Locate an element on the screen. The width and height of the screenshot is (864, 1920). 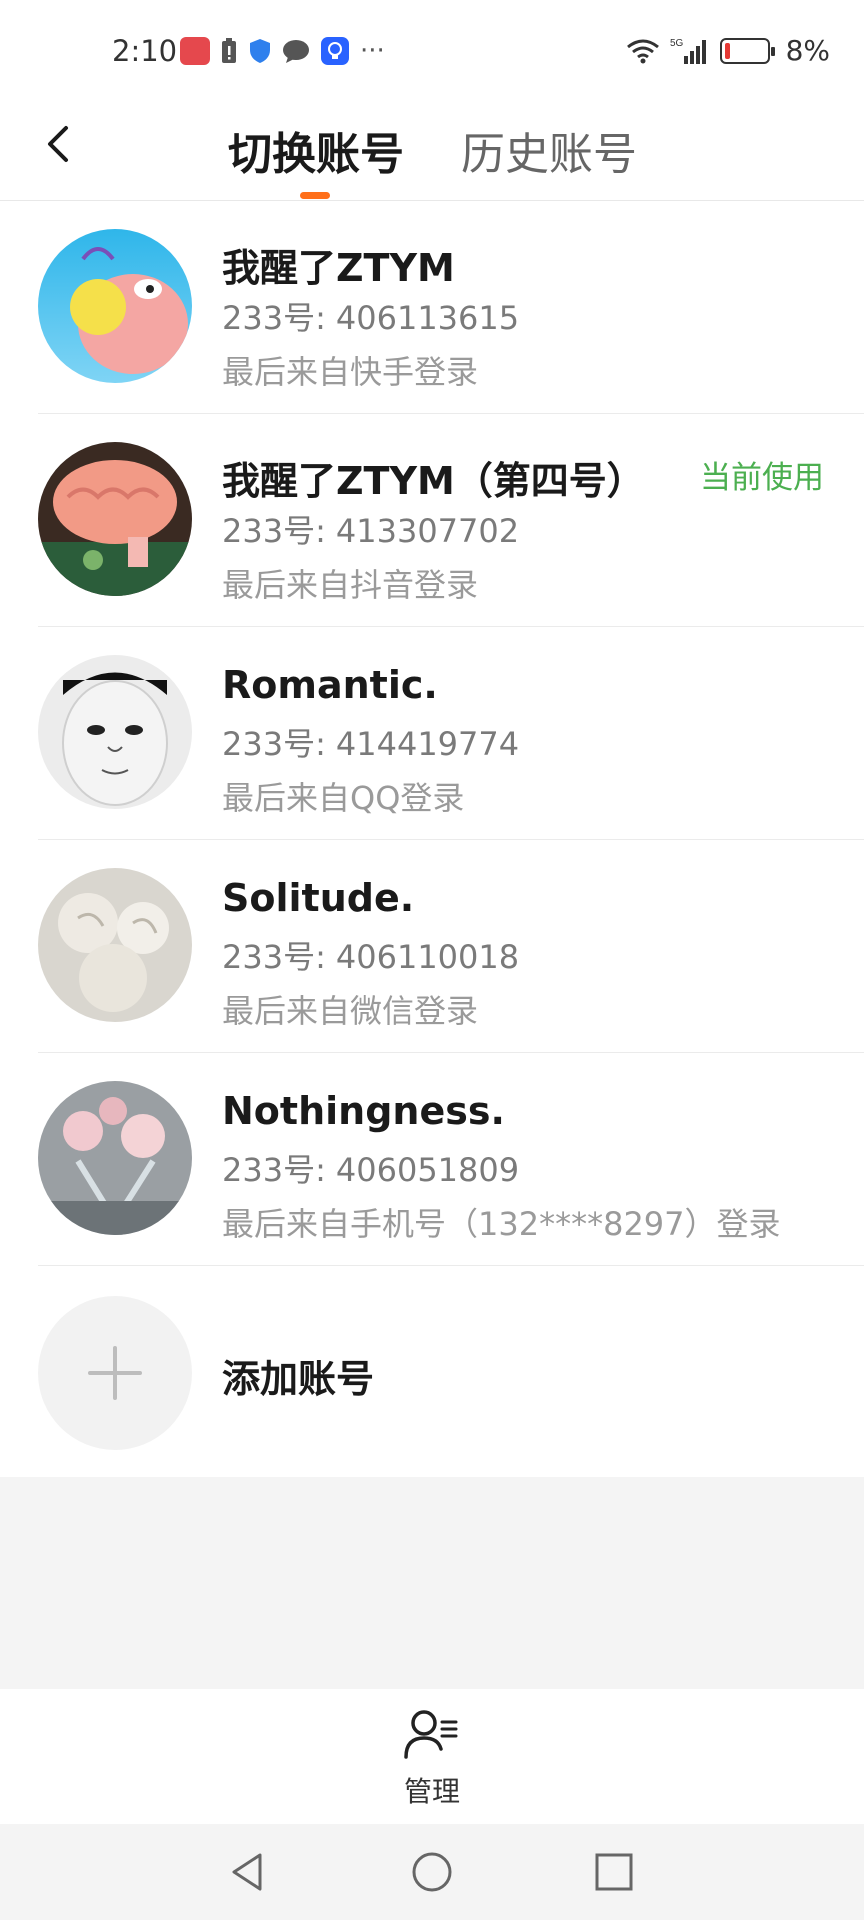
tab-history-account: 历史账号 is located at coordinates (549, 150).